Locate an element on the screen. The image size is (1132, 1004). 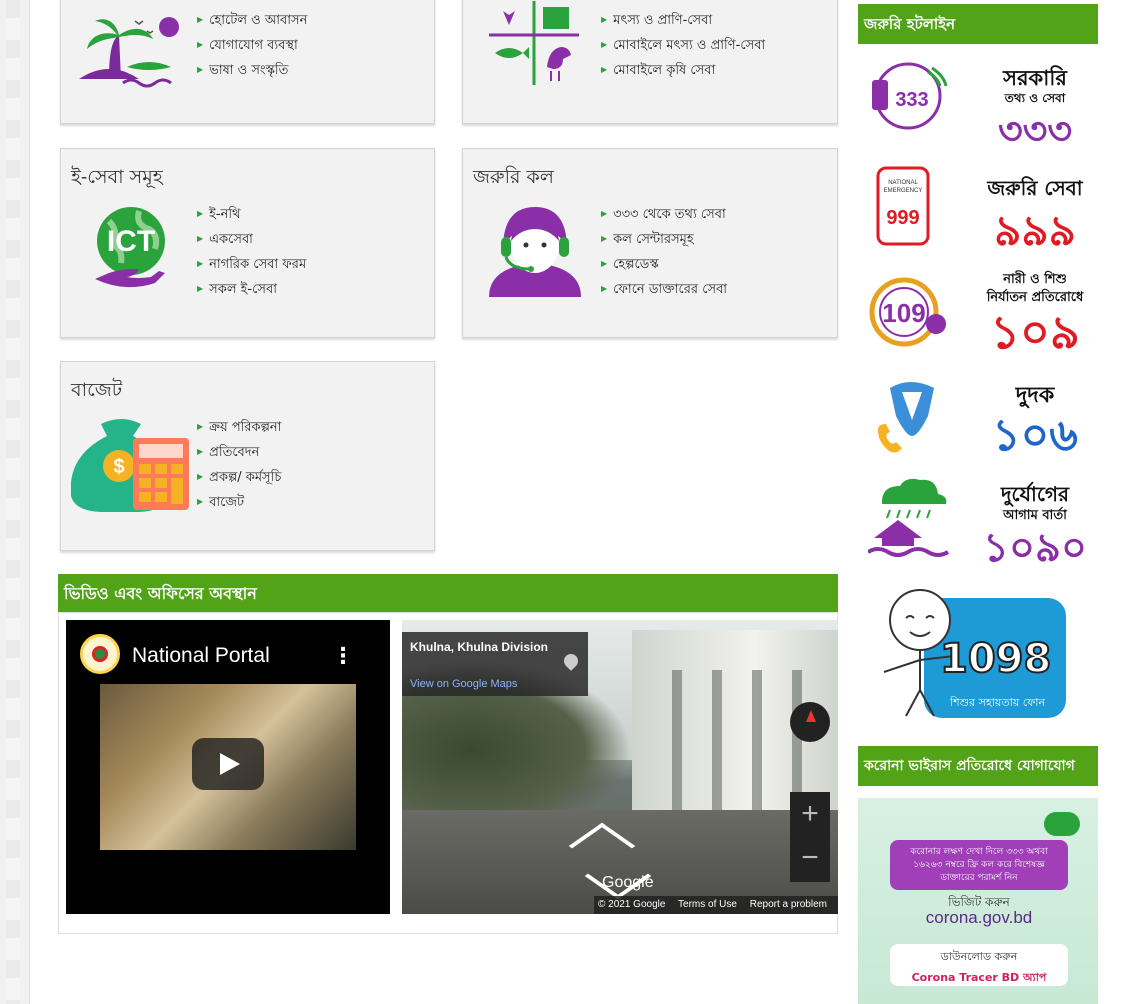
link-report: প্রতিবেদন is located at coordinates (239, 453).